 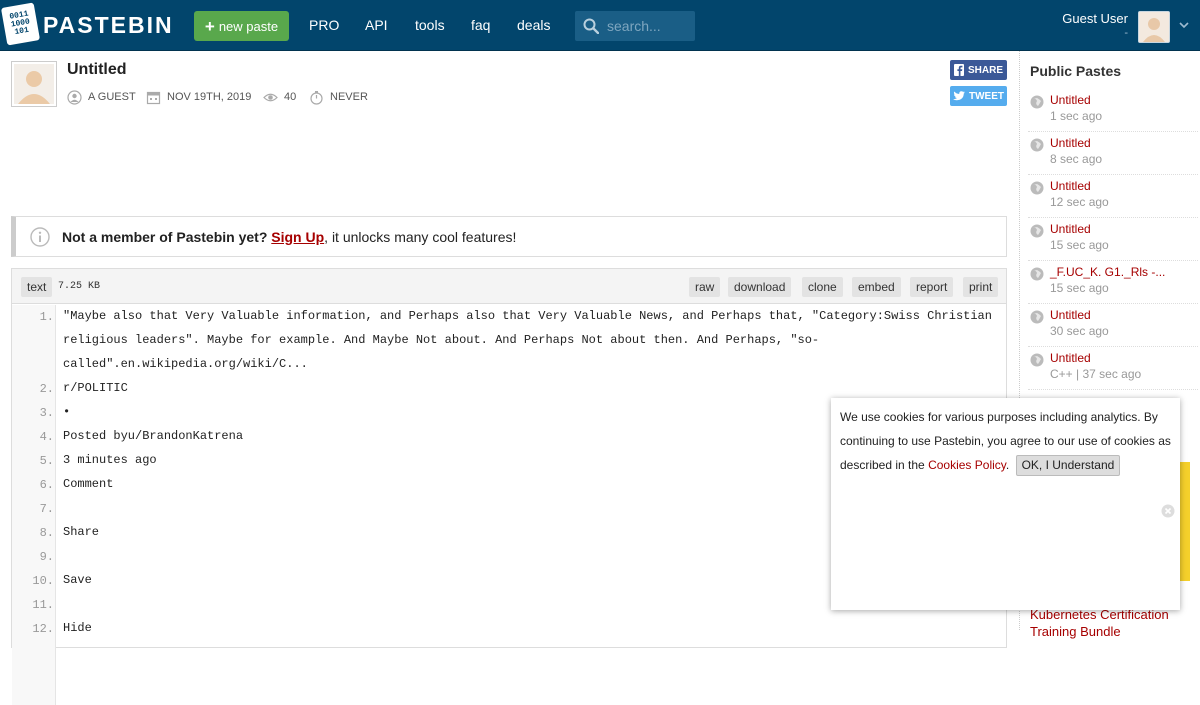 What do you see at coordinates (1113, 239) in the screenshot?
I see `public-paste-item: Untitled 15 sec ago` at bounding box center [1113, 239].